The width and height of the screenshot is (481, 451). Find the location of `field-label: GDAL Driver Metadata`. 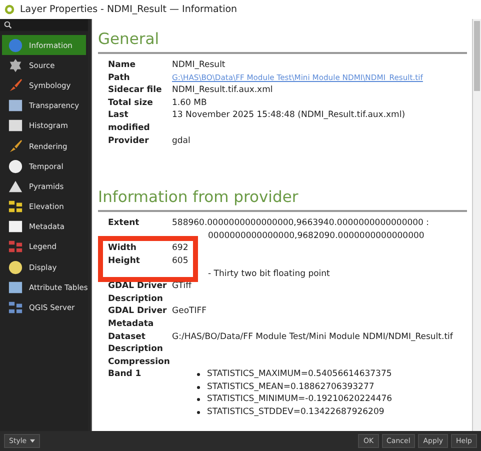

field-label: GDAL Driver Metadata is located at coordinates (137, 317).